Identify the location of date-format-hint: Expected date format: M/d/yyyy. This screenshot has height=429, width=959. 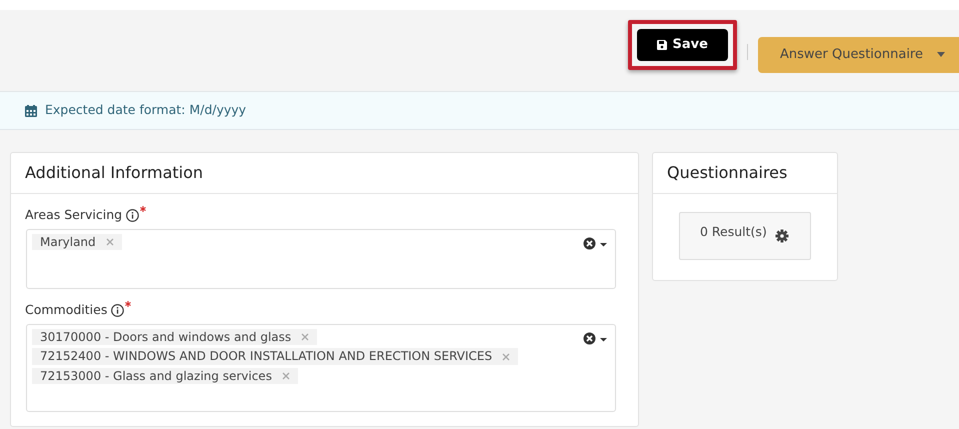
(145, 110).